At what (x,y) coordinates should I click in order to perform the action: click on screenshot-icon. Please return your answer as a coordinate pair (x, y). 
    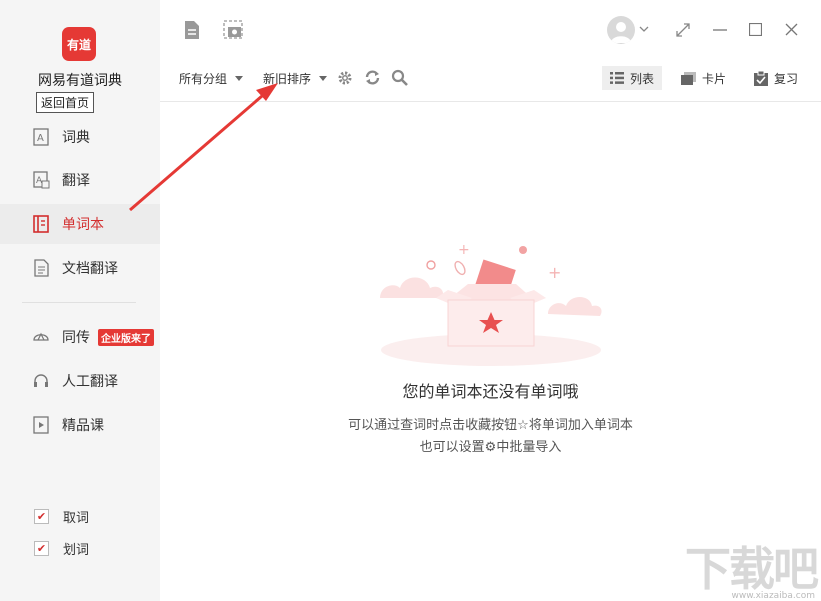
    Looking at the image, I should click on (233, 29).